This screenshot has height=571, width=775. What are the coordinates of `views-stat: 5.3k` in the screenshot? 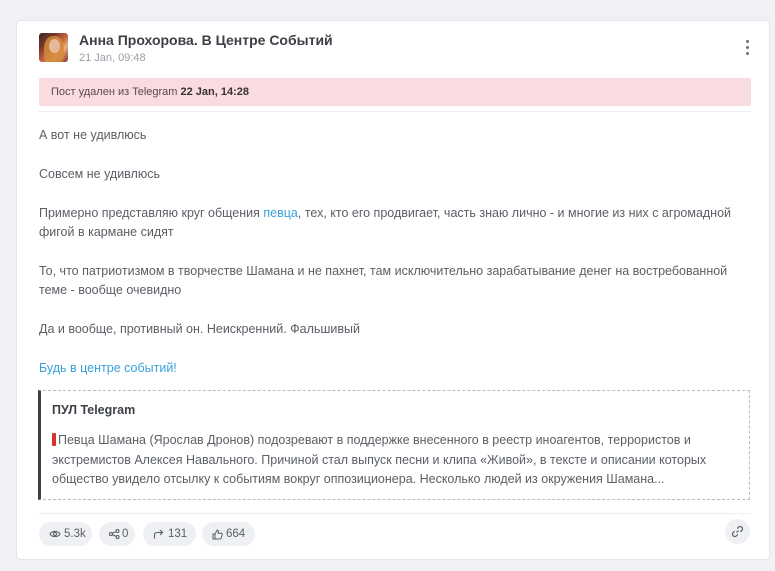 It's located at (65, 534).